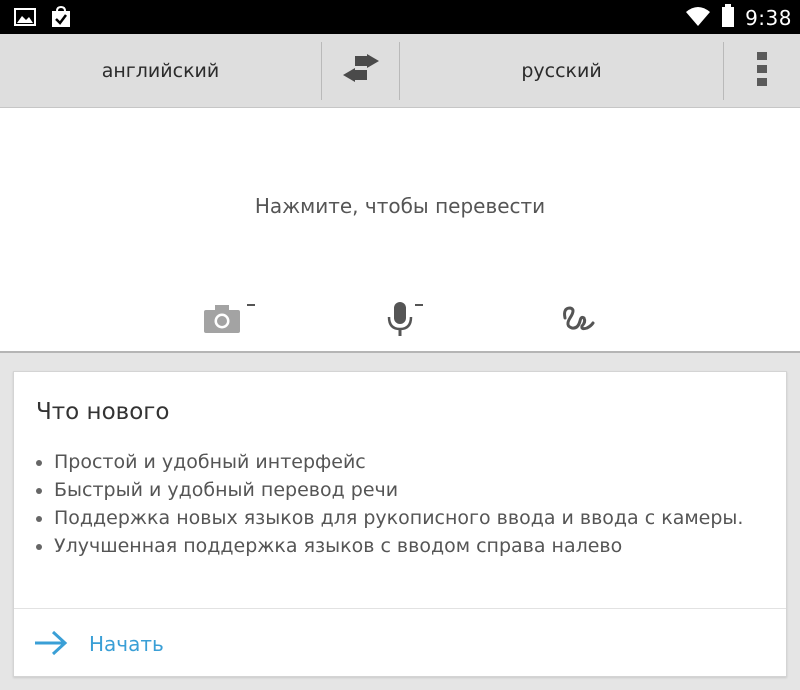  Describe the element at coordinates (51, 645) in the screenshot. I see `arrow-right-icon` at that location.